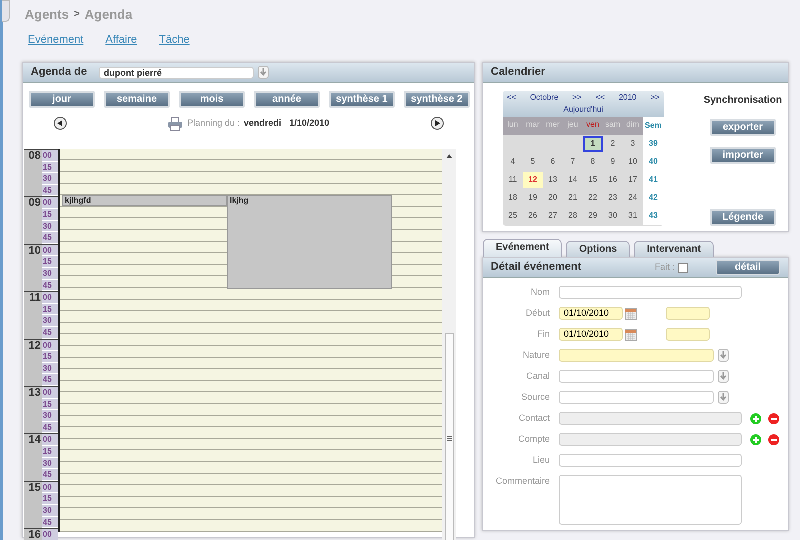 The height and width of the screenshot is (540, 800). Describe the element at coordinates (743, 127) in the screenshot. I see `export-button: exporter` at that location.